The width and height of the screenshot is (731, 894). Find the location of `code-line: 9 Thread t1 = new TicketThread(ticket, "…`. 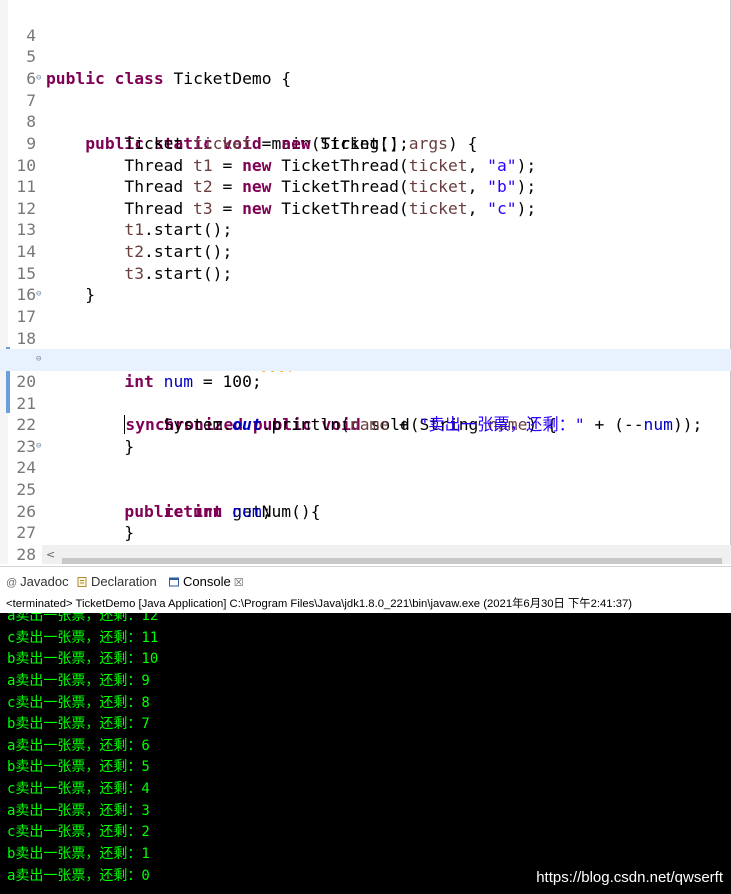

code-line: 9 Thread t1 = new TicketThread(ticket, "… is located at coordinates (365, 143).